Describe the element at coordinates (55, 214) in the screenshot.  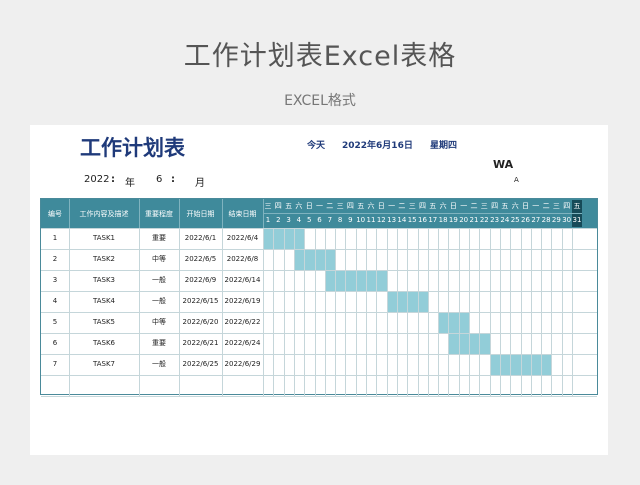
I see `column-header: 编号` at that location.